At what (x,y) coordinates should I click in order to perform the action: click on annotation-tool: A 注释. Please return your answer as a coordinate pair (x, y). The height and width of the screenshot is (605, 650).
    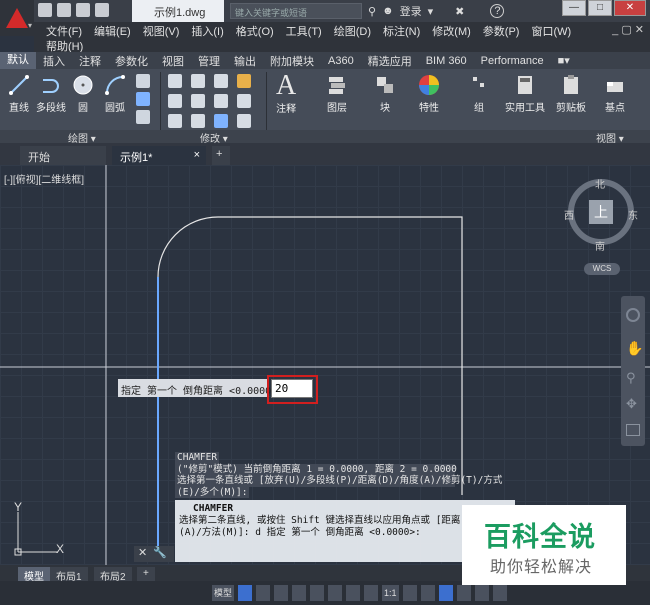
    Looking at the image, I should click on (286, 94).